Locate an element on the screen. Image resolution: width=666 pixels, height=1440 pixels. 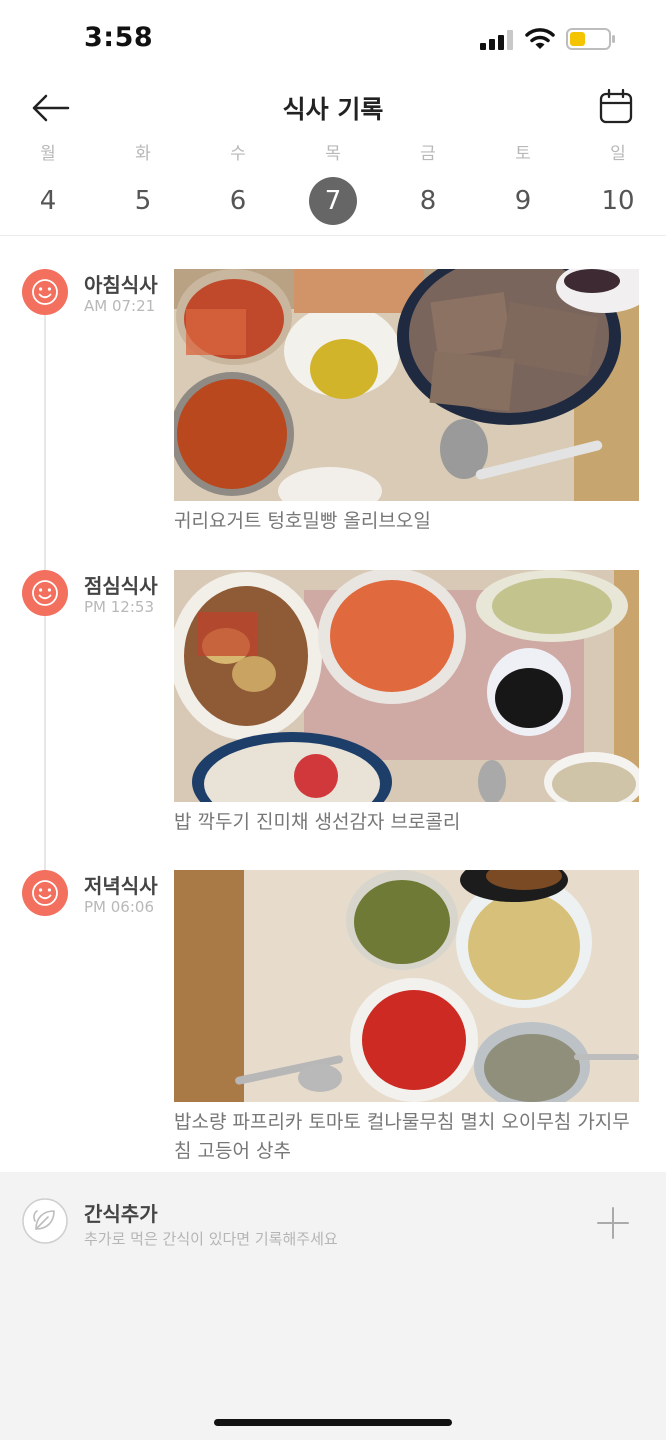
calendar-icon is located at coordinates (616, 107).